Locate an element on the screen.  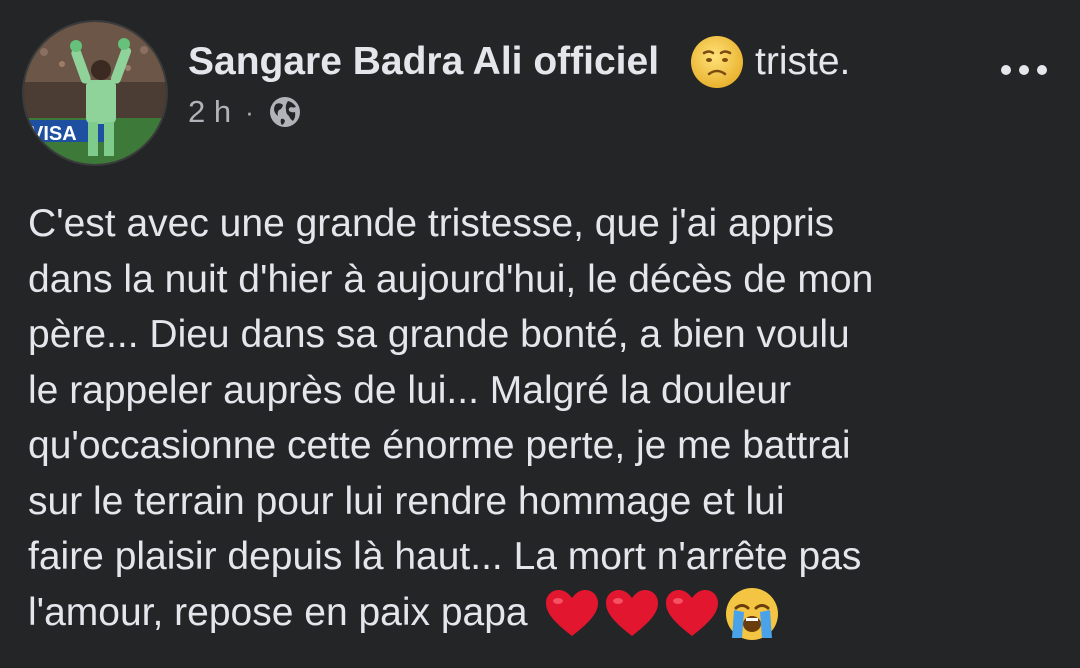
more-options-button is located at coordinates (1026, 68).